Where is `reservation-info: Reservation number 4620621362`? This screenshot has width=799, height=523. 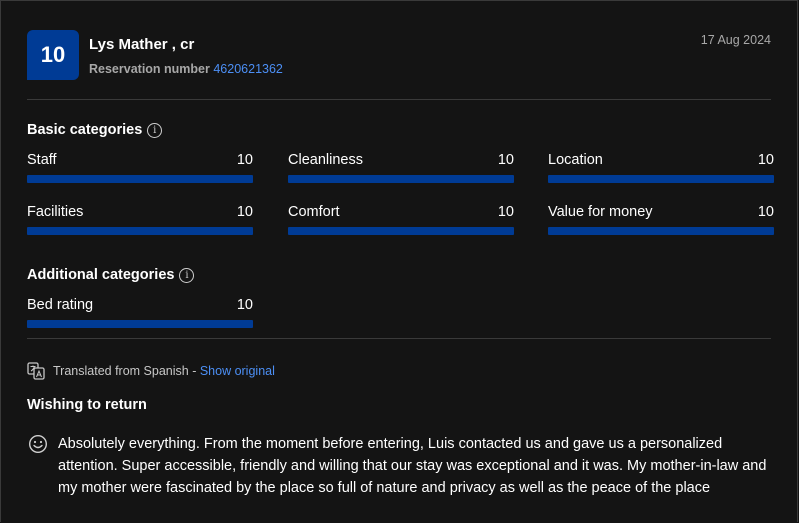 reservation-info: Reservation number 4620621362 is located at coordinates (186, 69).